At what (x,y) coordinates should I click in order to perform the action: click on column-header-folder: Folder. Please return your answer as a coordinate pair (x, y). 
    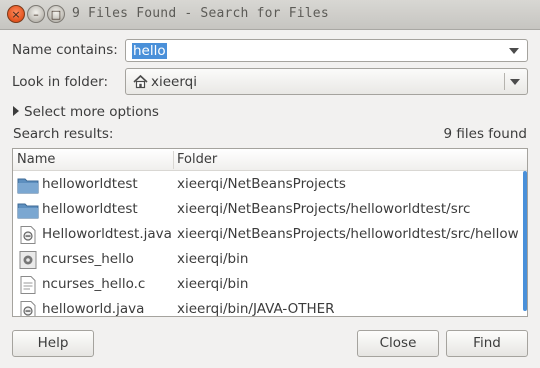
    Looking at the image, I should click on (197, 159).